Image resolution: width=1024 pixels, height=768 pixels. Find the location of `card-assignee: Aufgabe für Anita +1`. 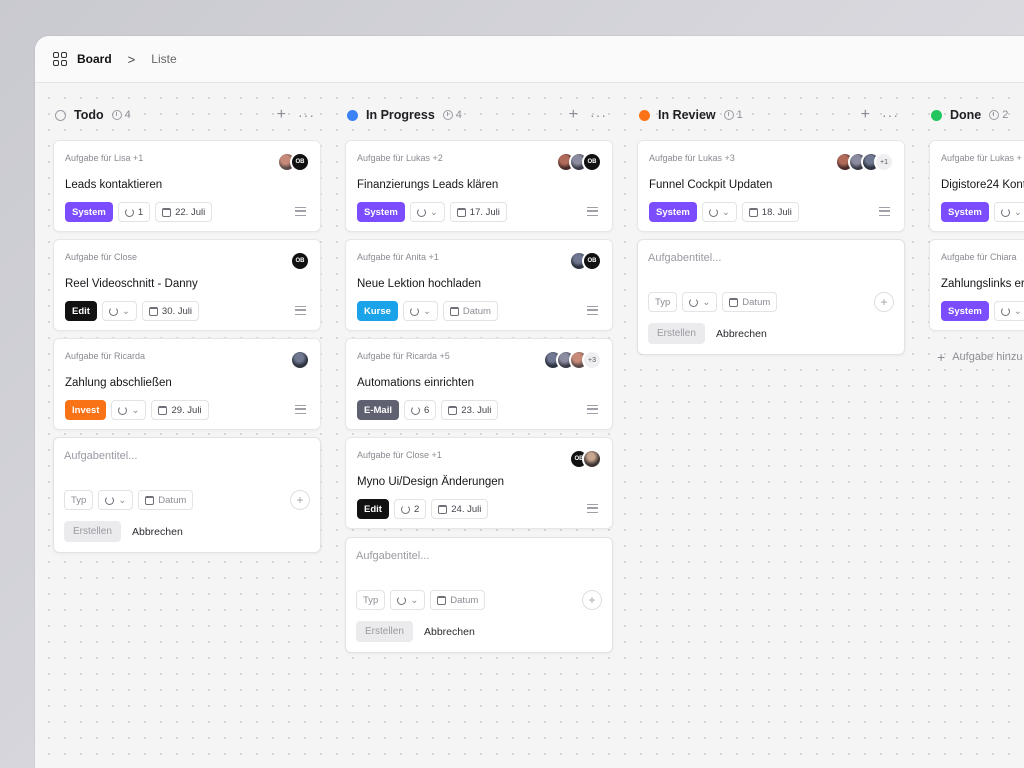

card-assignee: Aufgabe für Anita +1 is located at coordinates (398, 257).